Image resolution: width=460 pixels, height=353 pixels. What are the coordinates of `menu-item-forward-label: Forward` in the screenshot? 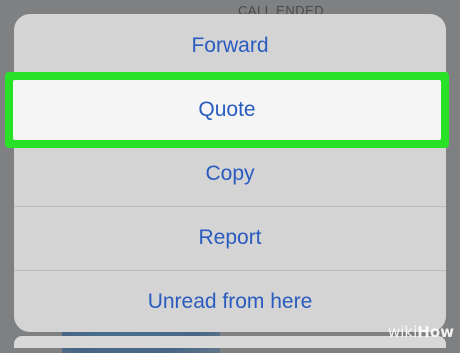 It's located at (230, 45).